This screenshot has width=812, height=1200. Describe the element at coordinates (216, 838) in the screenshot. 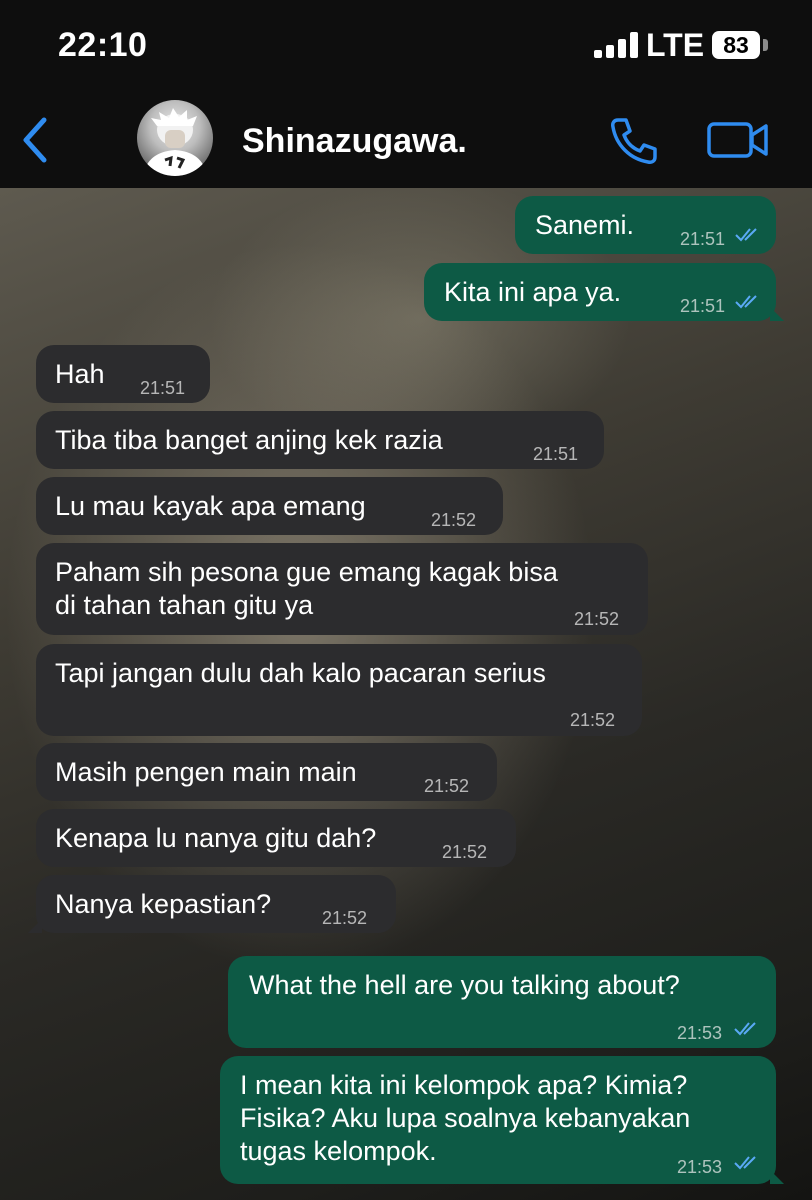

I see `message-text: Kenapa lu nanya gitu dah?` at that location.